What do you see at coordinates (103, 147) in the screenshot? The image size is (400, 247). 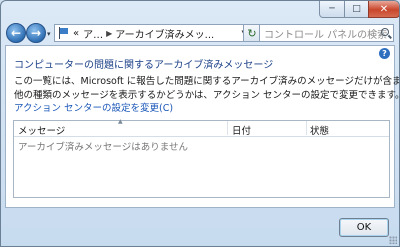 I see `empty-list-message: アーカイブ済みメッセージはありません` at bounding box center [103, 147].